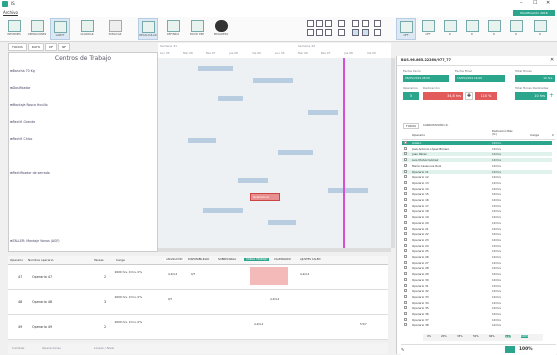 Image resolution: width=557 pixels, height=355 pixels. What do you see at coordinates (328, 23) in the screenshot?
I see `view-month-icon` at bounding box center [328, 23].